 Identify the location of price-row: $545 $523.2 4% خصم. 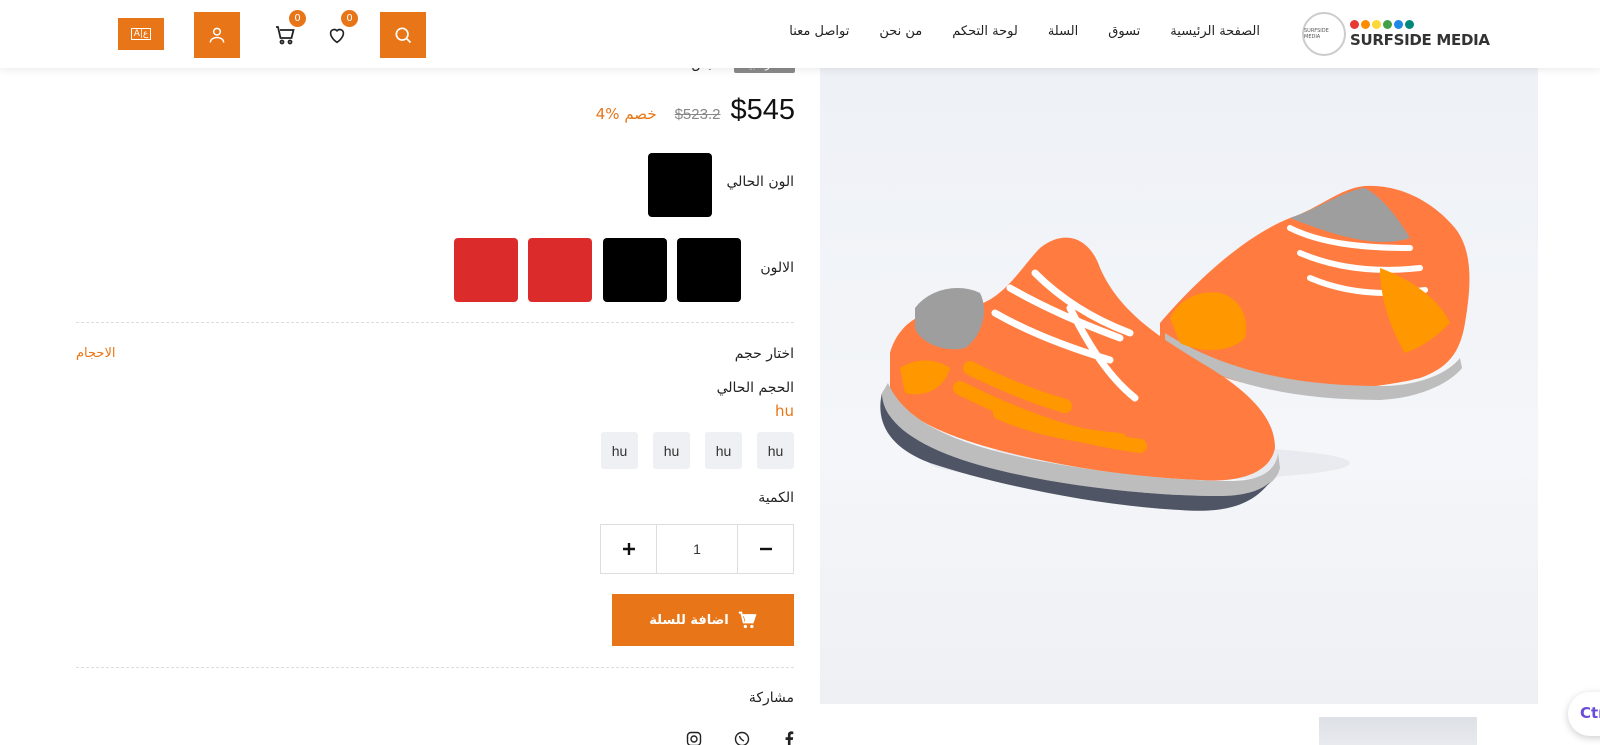
(695, 110).